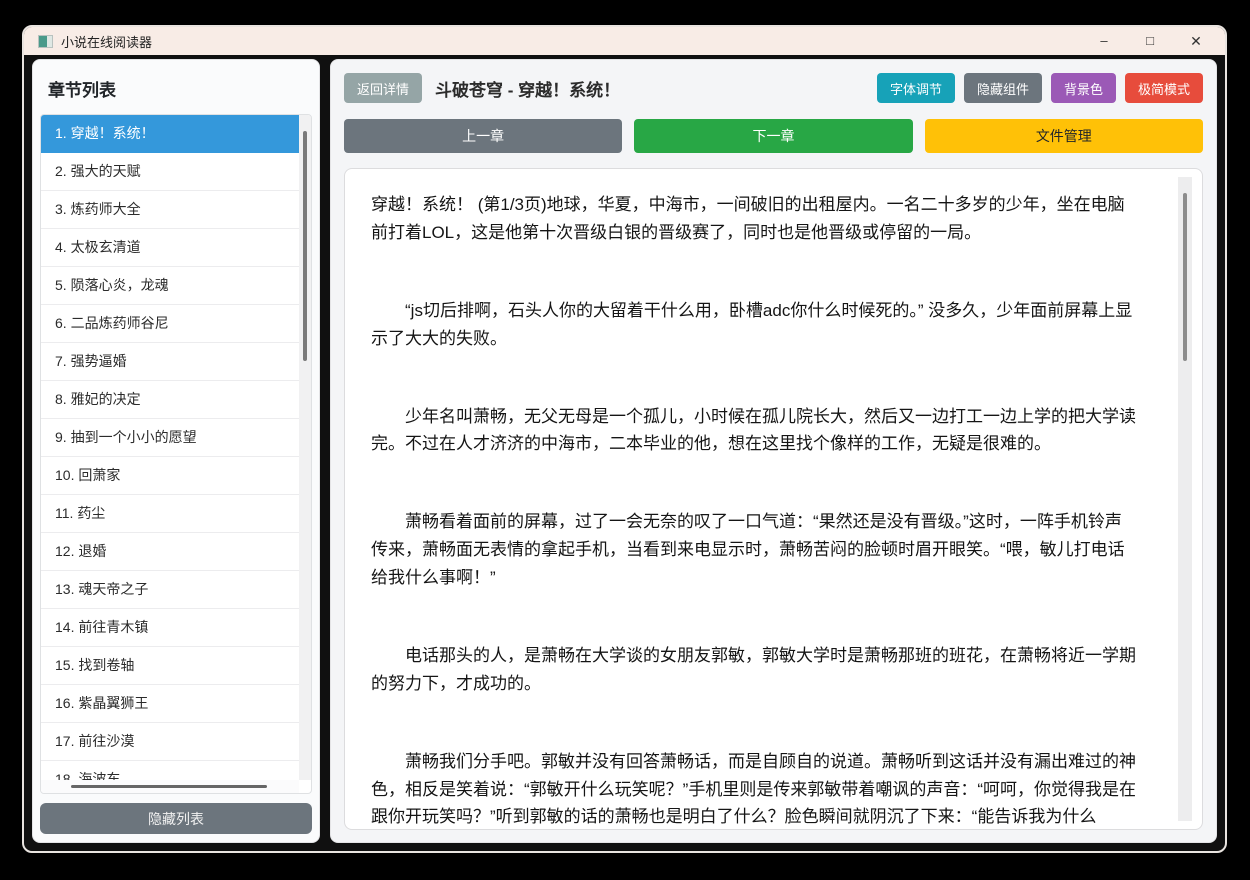 The height and width of the screenshot is (880, 1250). Describe the element at coordinates (170, 666) in the screenshot. I see `chapter-item: 15. 找到卷轴` at that location.